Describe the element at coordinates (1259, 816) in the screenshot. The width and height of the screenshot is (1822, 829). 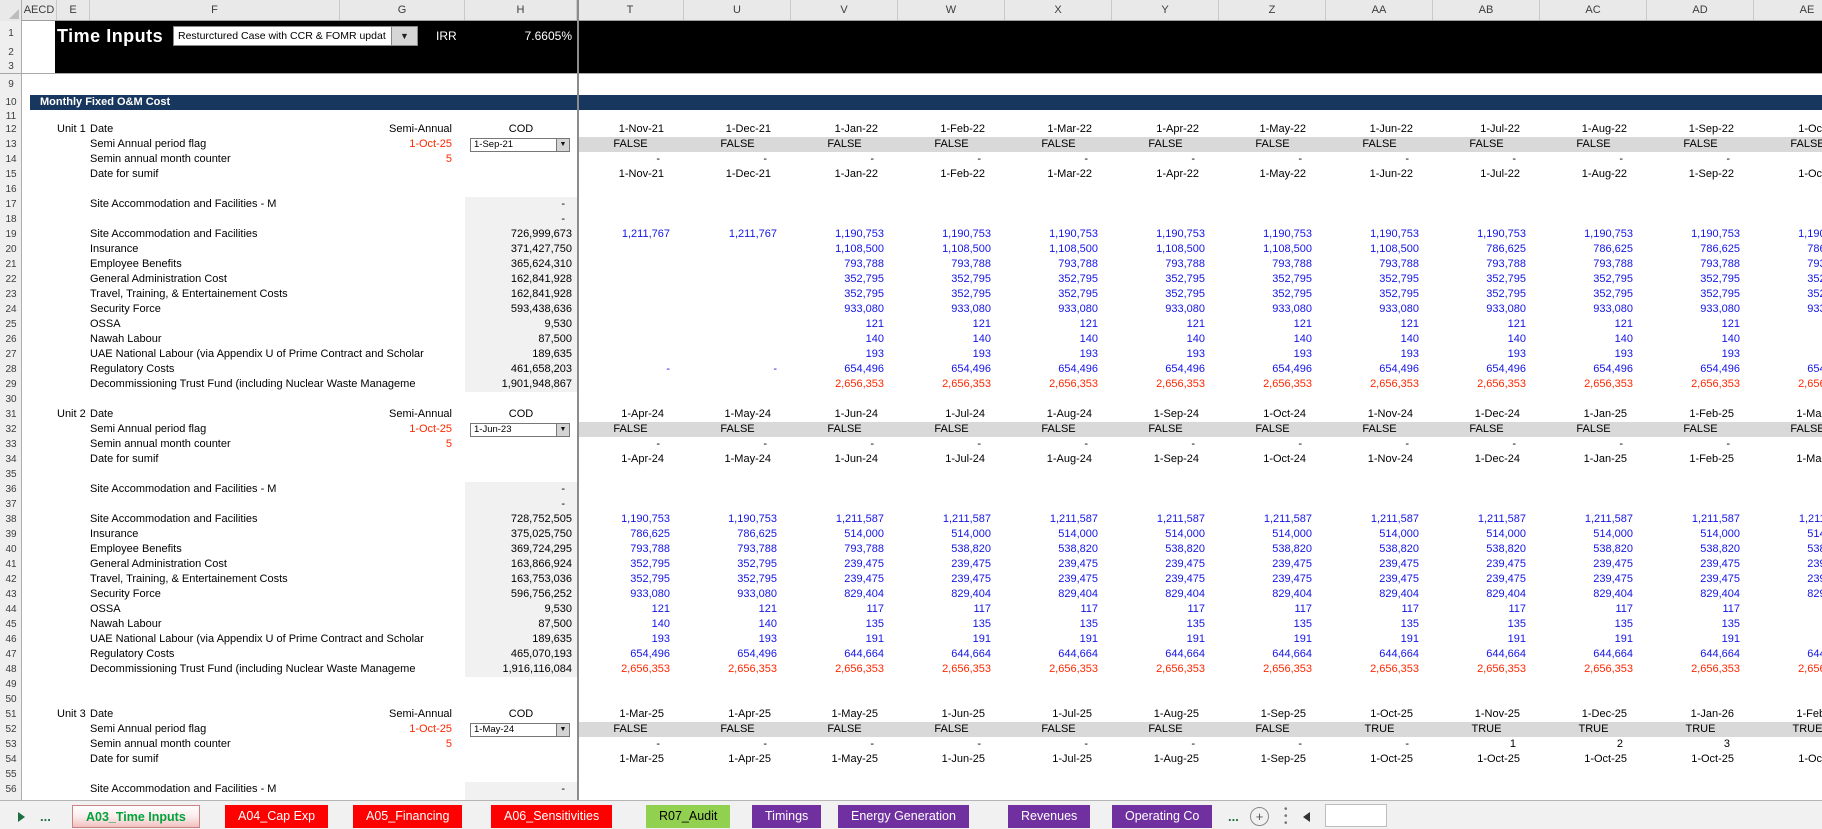
I see `add-sheet-button: +` at that location.